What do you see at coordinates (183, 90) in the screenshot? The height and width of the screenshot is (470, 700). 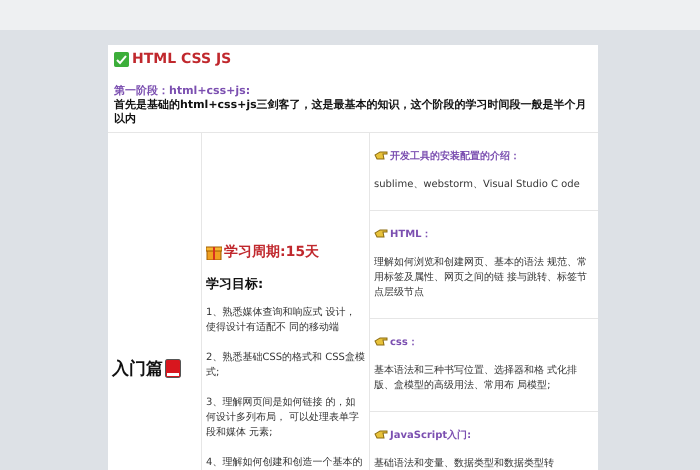 I see `stage-heading: 第一阶段：html+css+js:` at bounding box center [183, 90].